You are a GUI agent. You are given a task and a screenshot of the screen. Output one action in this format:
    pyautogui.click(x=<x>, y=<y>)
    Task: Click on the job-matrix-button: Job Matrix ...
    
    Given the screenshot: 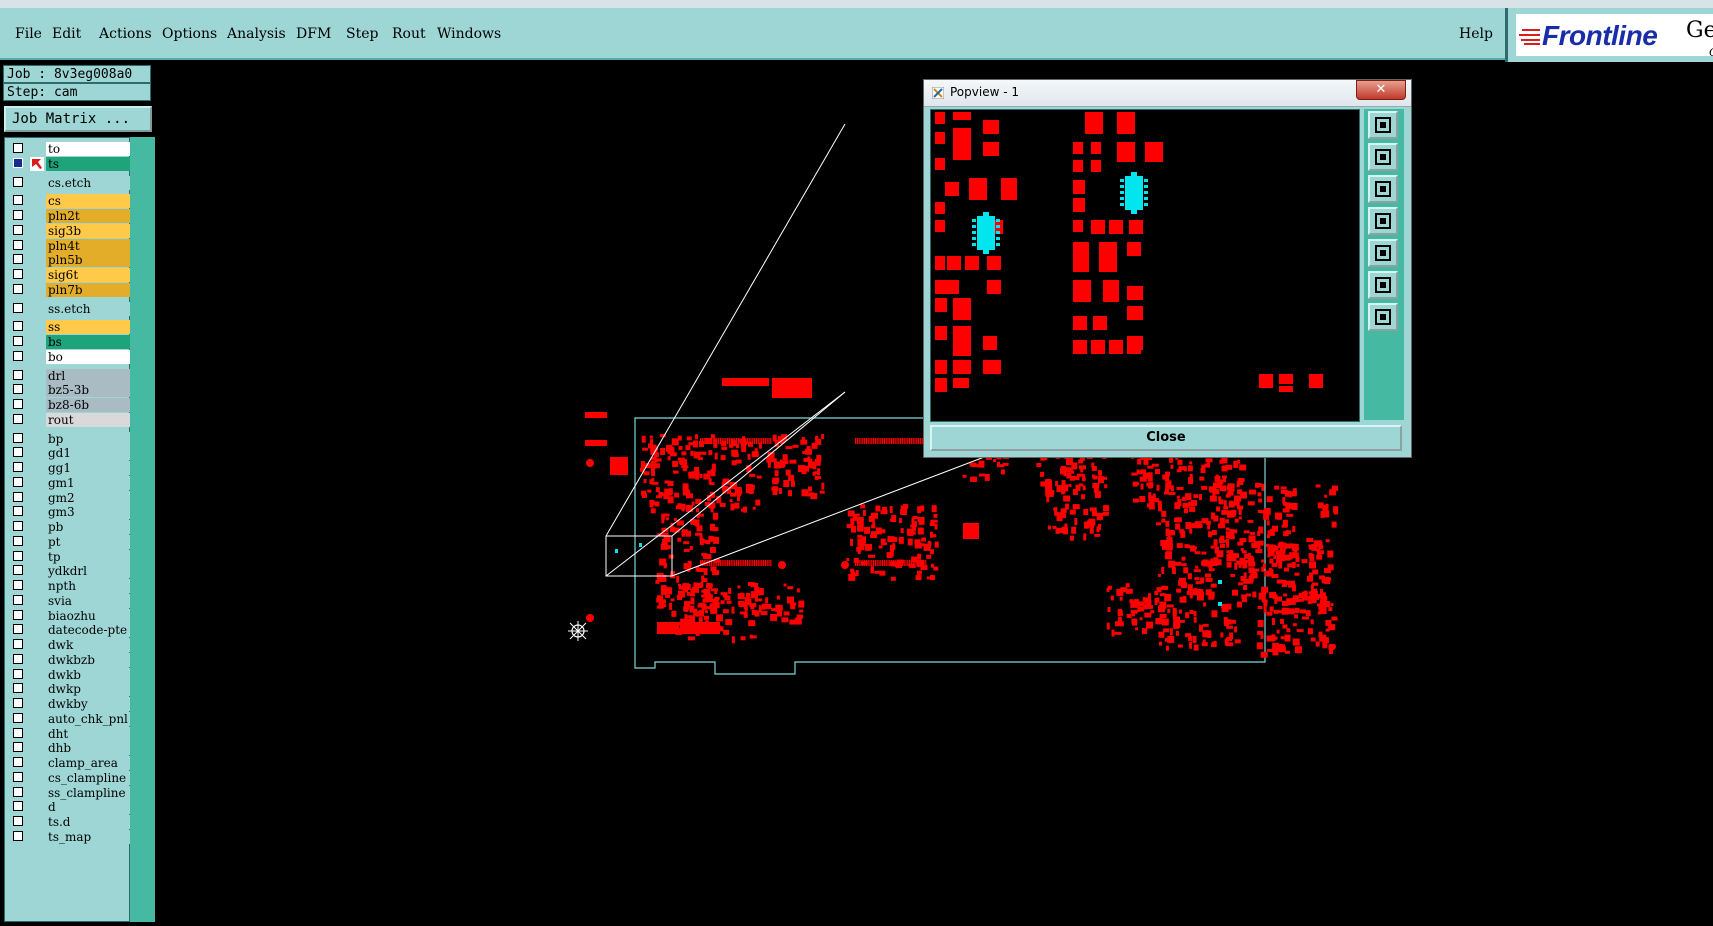 What is the action you would take?
    pyautogui.click(x=78, y=119)
    